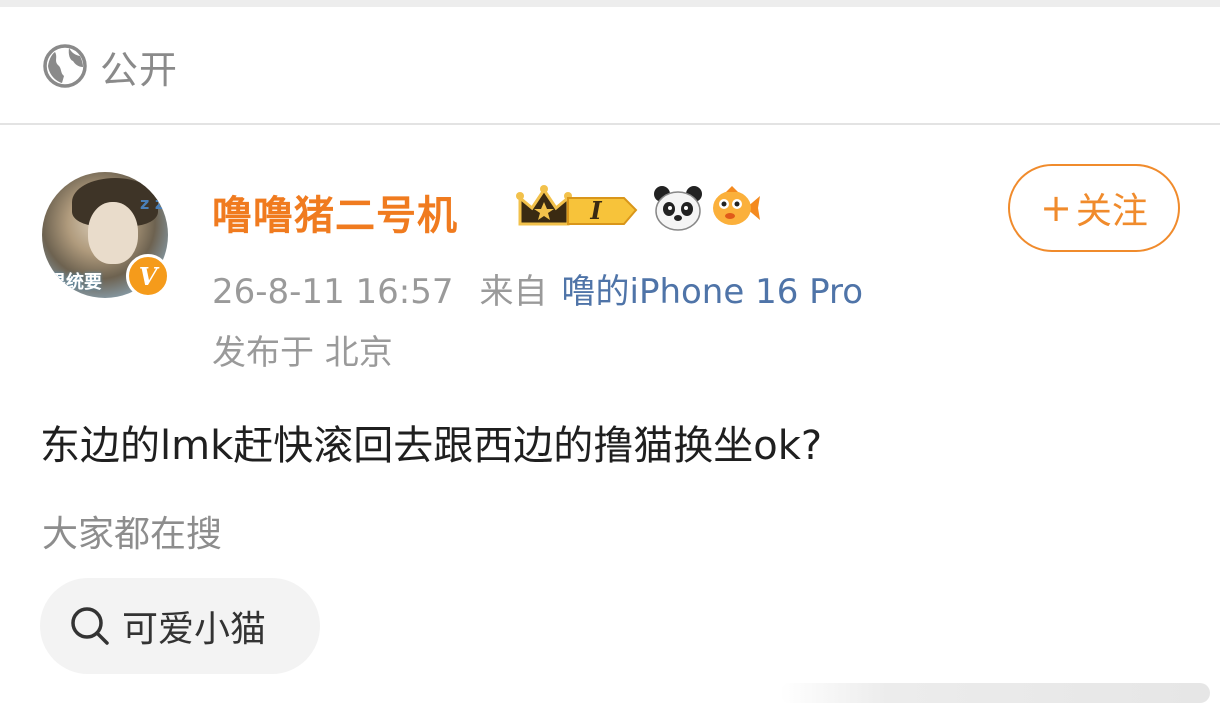  Describe the element at coordinates (713, 292) in the screenshot. I see `device-link: 噜的iPhone 16 Pro` at that location.